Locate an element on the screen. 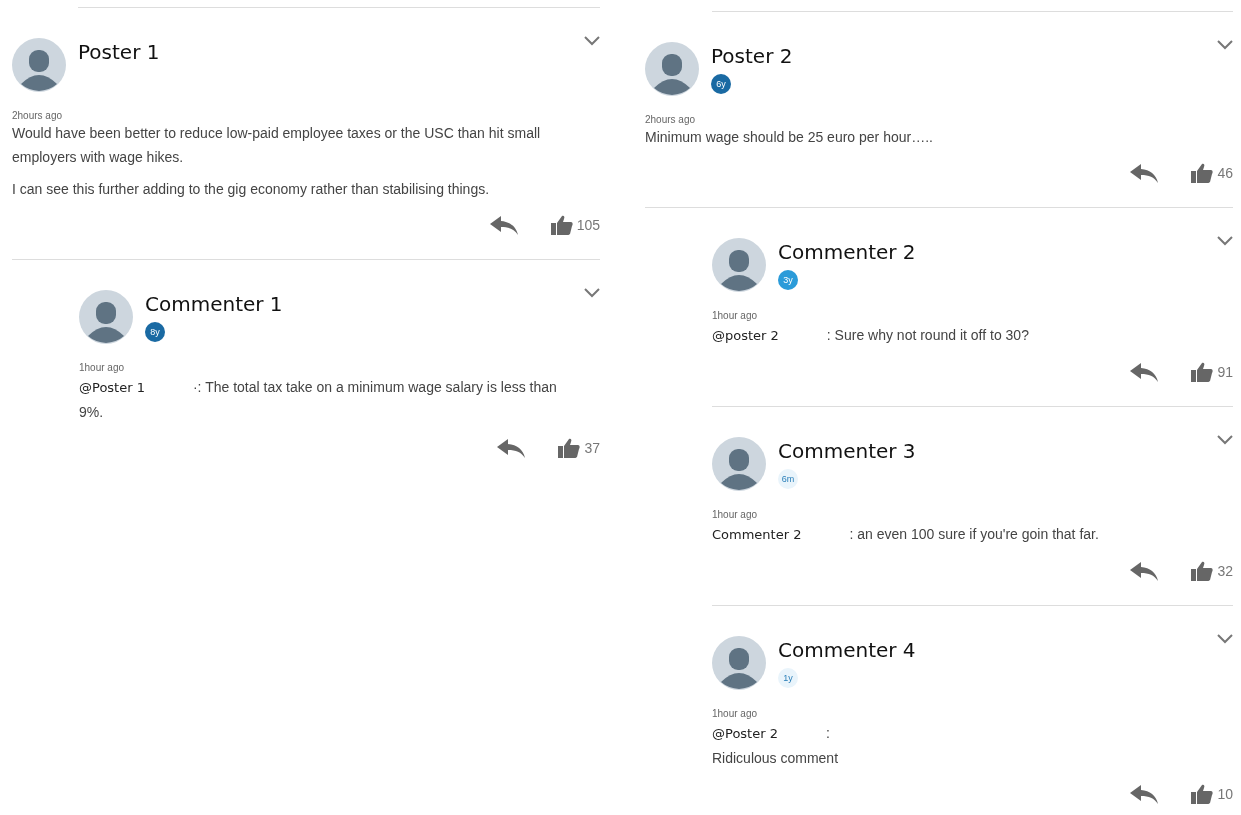 Image resolution: width=1241 pixels, height=815 pixels. comment-text: Would have been better to reduce low-paid employee taxes or the USC than hit small employers with wage hikes. is located at coordinates (277, 145).